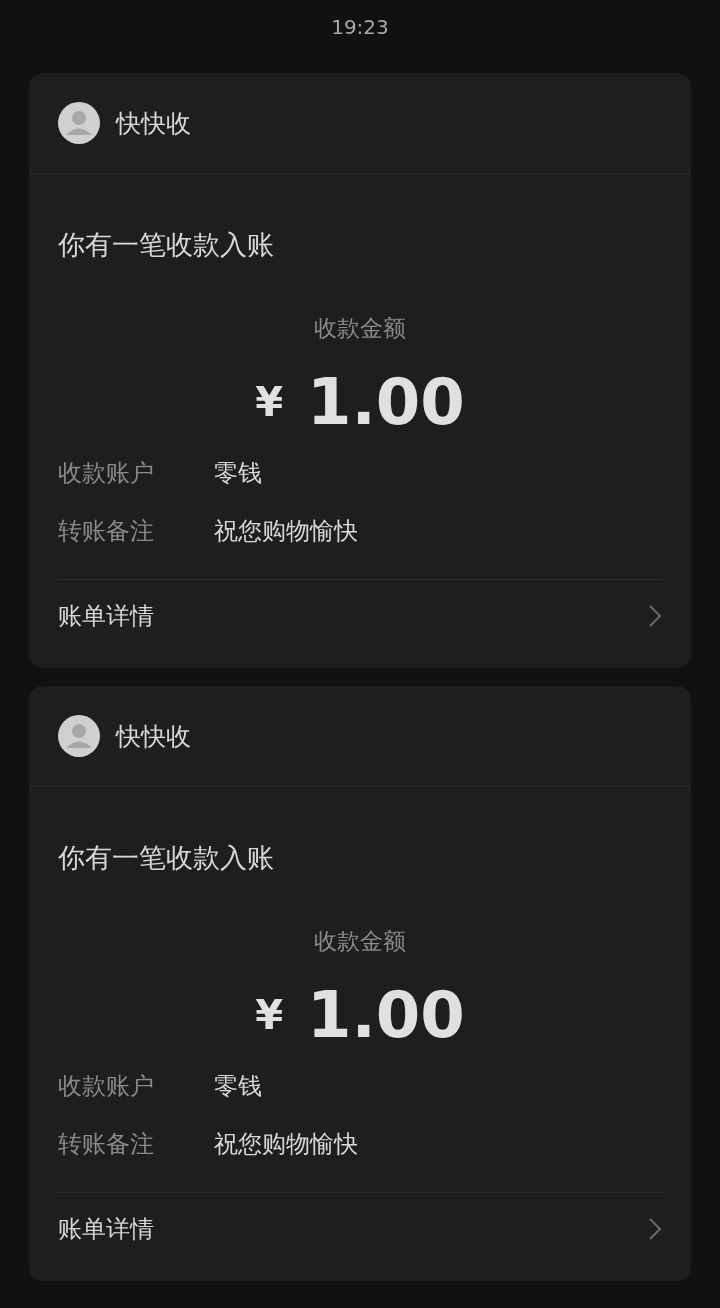 The height and width of the screenshot is (1308, 720). I want to click on status-time: 19:23, so click(360, 27).